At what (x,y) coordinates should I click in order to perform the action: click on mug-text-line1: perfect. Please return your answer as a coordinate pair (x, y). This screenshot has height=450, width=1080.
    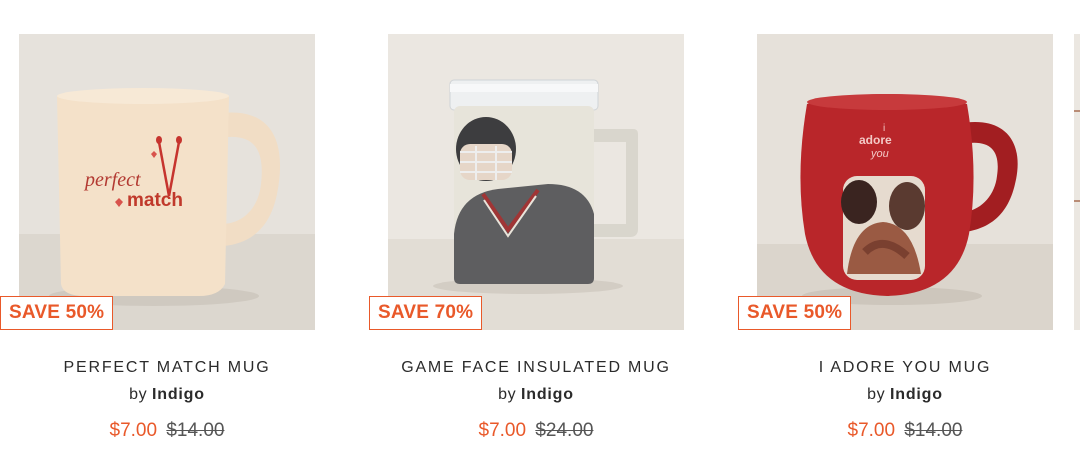
    Looking at the image, I should click on (112, 180).